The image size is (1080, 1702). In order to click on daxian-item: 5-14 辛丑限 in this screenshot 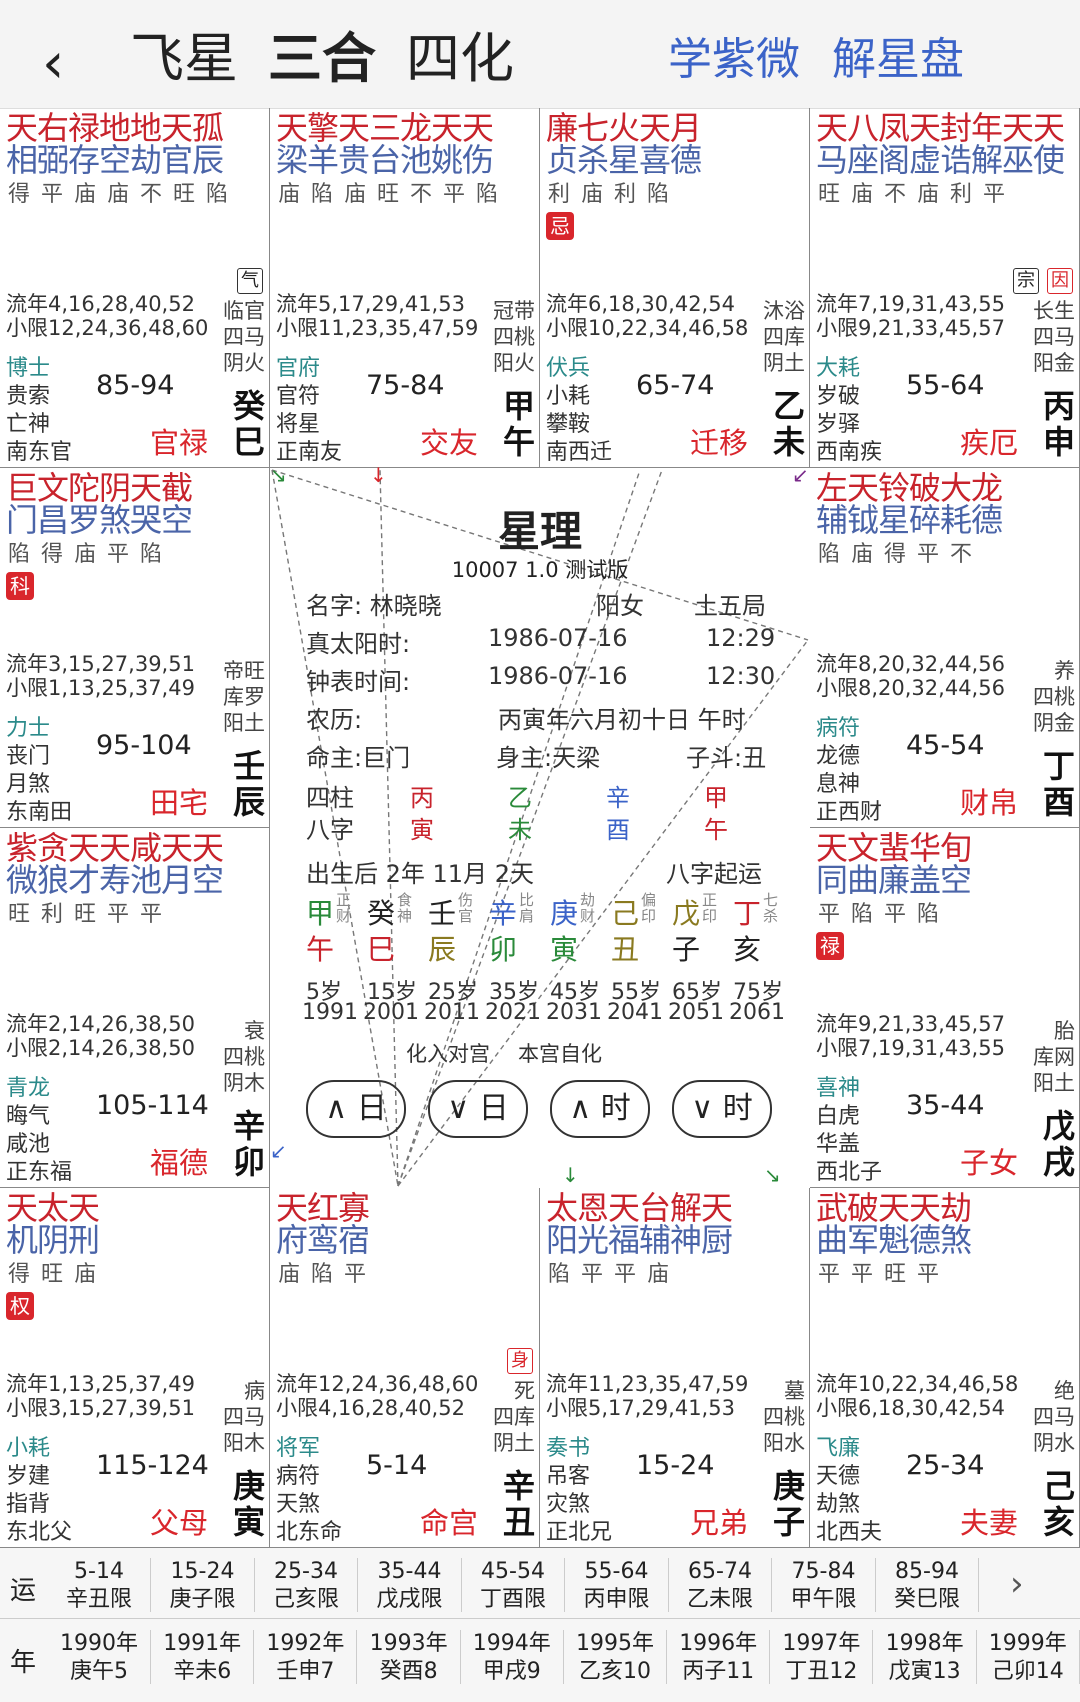, I will do `click(99, 1585)`.